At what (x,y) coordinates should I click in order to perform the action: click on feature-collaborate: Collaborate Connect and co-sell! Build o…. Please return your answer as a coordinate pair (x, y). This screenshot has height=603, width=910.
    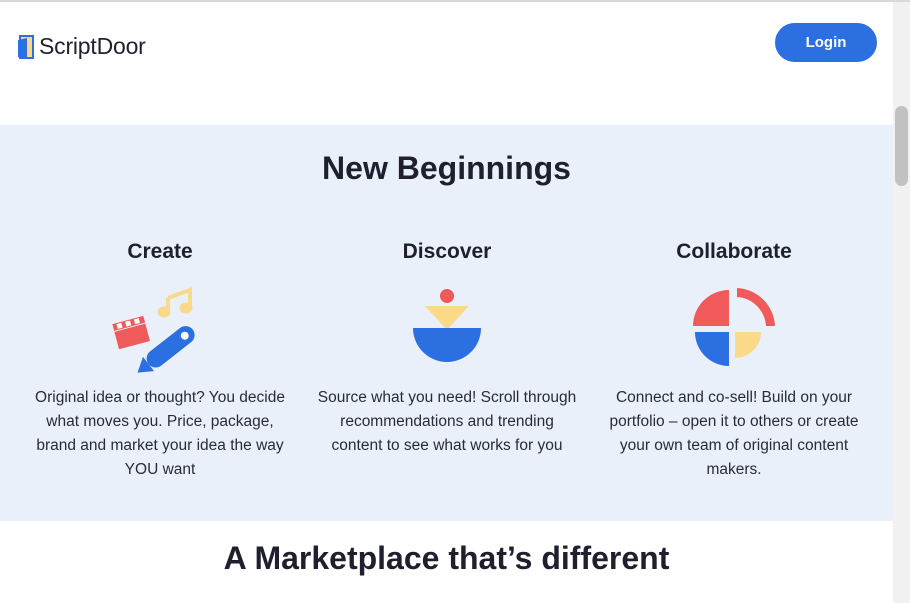
    Looking at the image, I should click on (734, 361).